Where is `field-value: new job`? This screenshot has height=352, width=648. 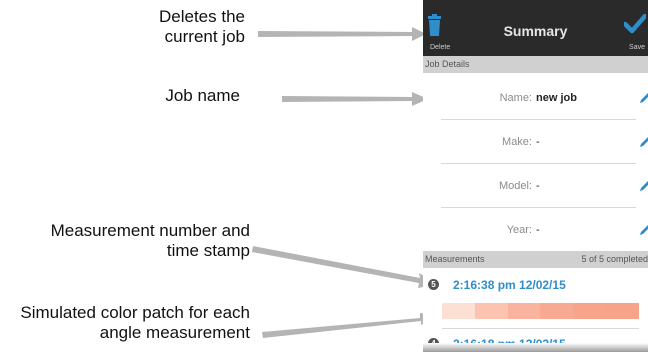
field-value: new job is located at coordinates (556, 98).